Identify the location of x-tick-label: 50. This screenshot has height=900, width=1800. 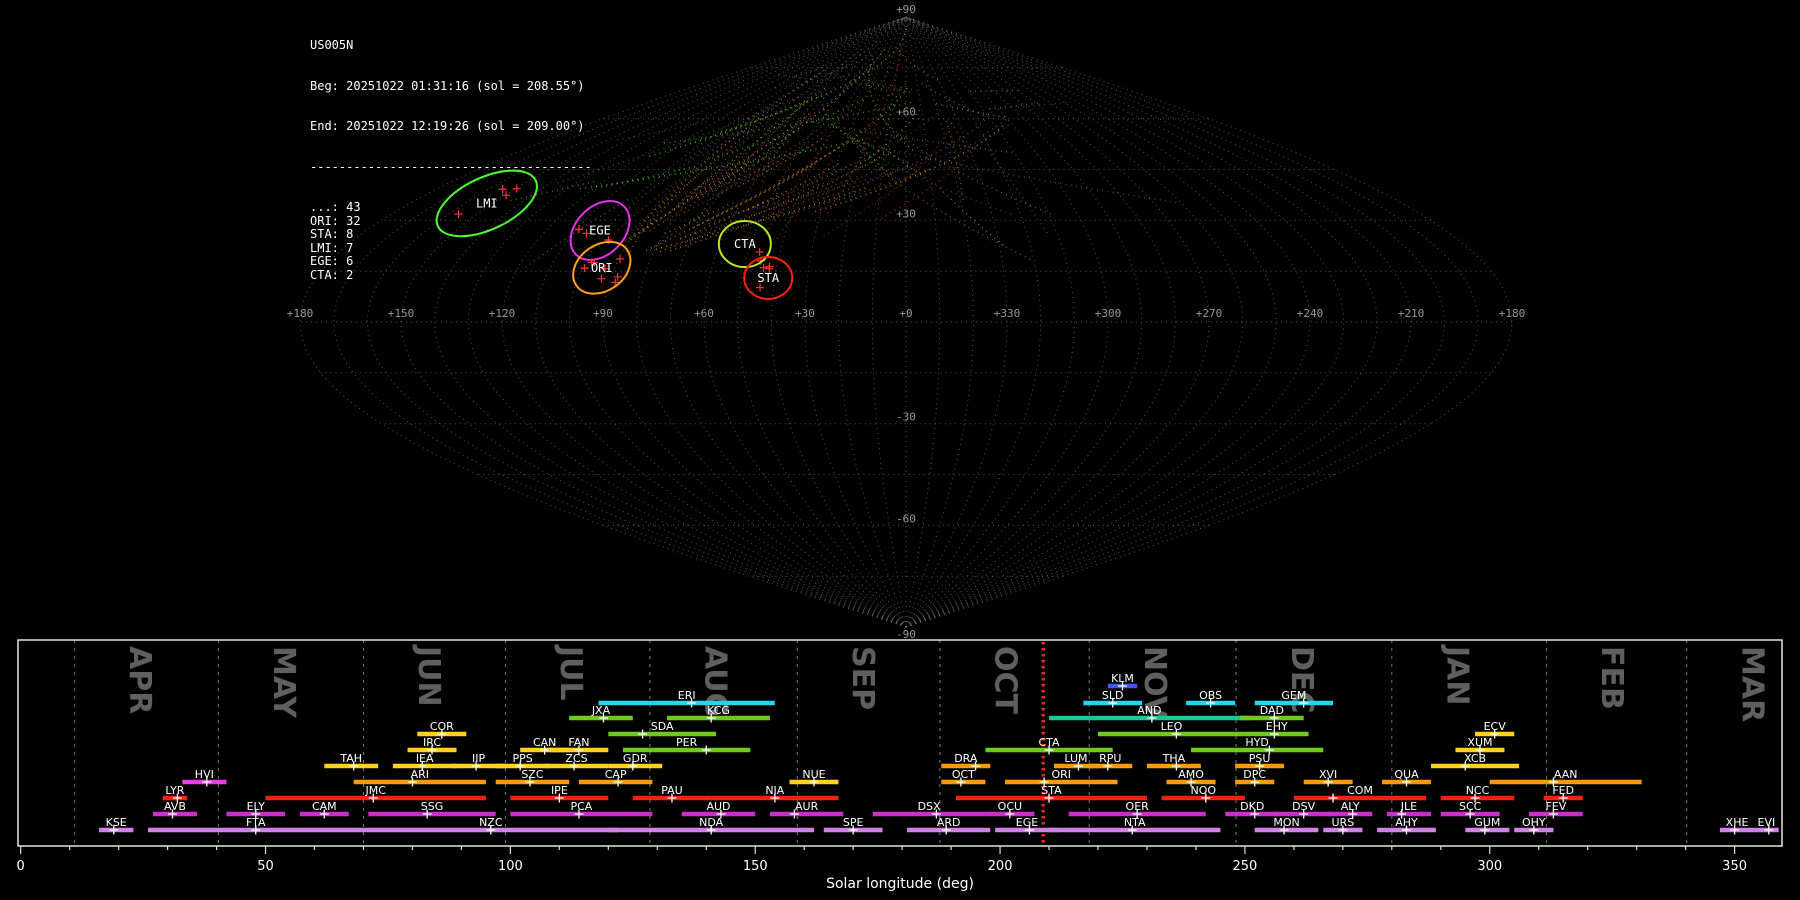
(265, 866).